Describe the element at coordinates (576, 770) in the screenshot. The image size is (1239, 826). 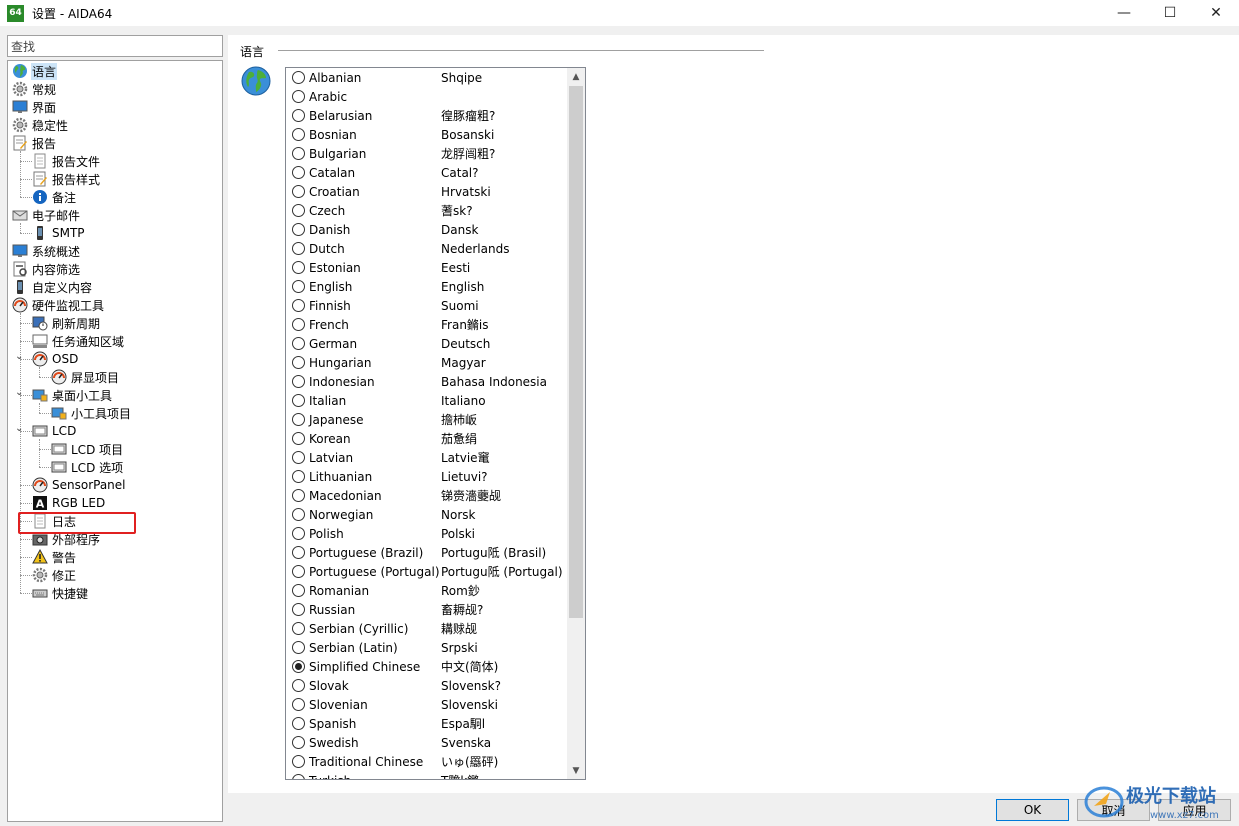
I see `scroll-down-icon: ▼` at that location.